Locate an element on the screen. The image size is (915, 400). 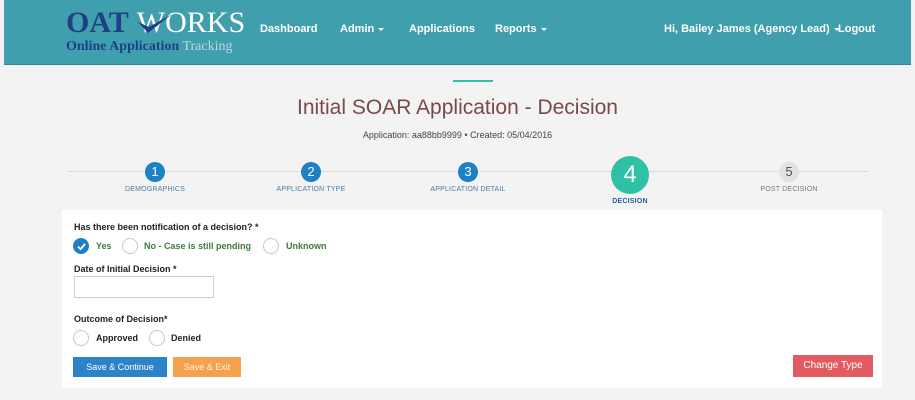
nav-reports: Reports is located at coordinates (521, 29).